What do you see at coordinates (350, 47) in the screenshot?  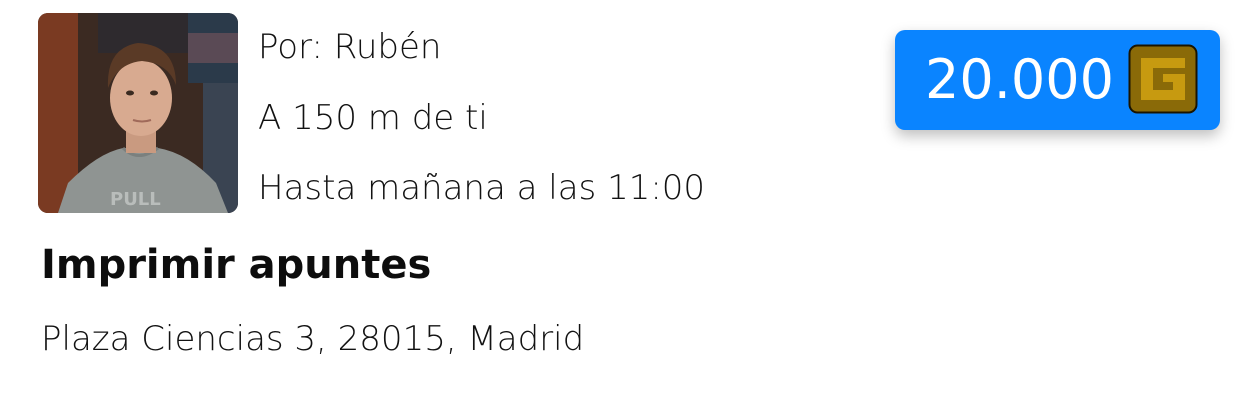 I see `author-label: Por: Rubén` at bounding box center [350, 47].